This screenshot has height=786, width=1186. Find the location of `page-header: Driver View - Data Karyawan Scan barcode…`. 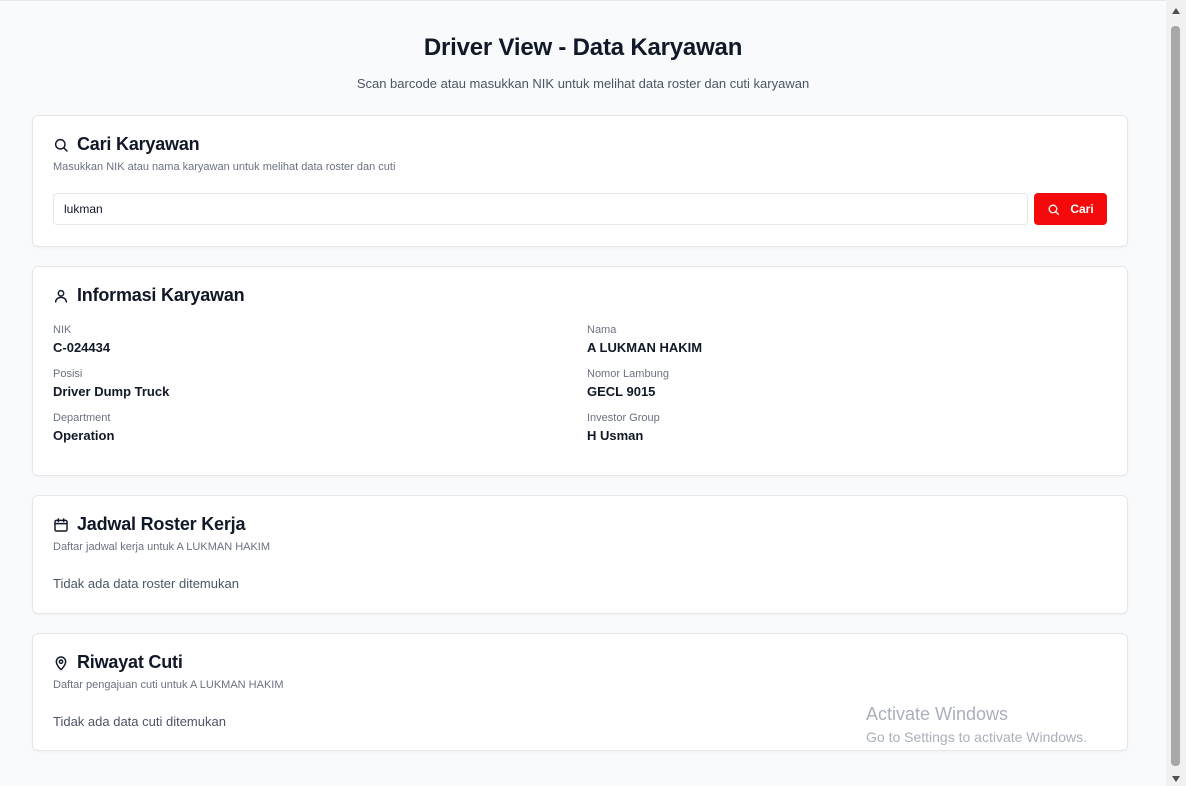

page-header: Driver View - Data Karyawan Scan barcode… is located at coordinates (583, 46).